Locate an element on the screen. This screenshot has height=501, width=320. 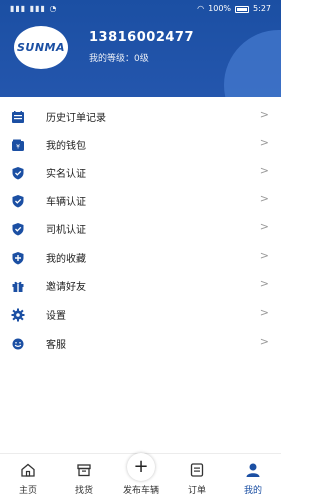
tab-find-goods: 找货 is located at coordinates (84, 477).